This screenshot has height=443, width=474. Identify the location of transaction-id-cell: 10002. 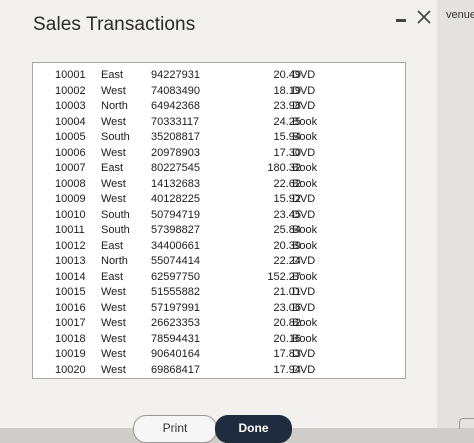
(70, 90).